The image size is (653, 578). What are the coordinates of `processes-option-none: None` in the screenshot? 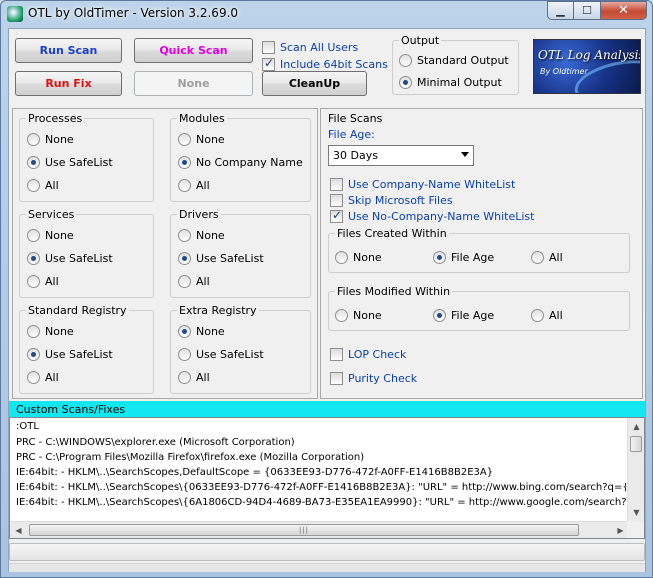 It's located at (50, 139).